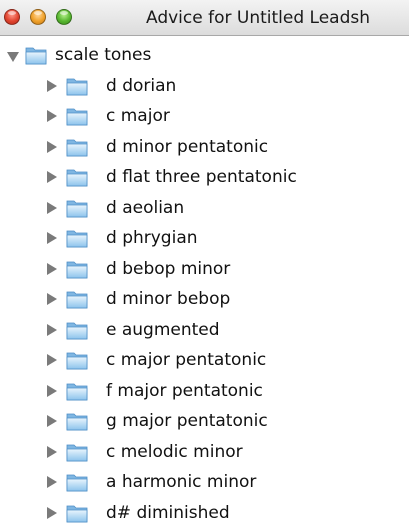  I want to click on tree-root-scale-tones: scale tones, so click(204, 55).